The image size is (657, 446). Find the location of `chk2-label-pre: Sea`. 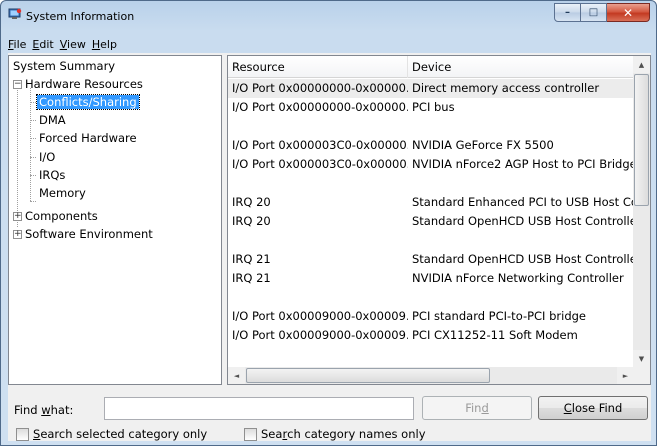

chk2-label-pre: Sea is located at coordinates (272, 434).